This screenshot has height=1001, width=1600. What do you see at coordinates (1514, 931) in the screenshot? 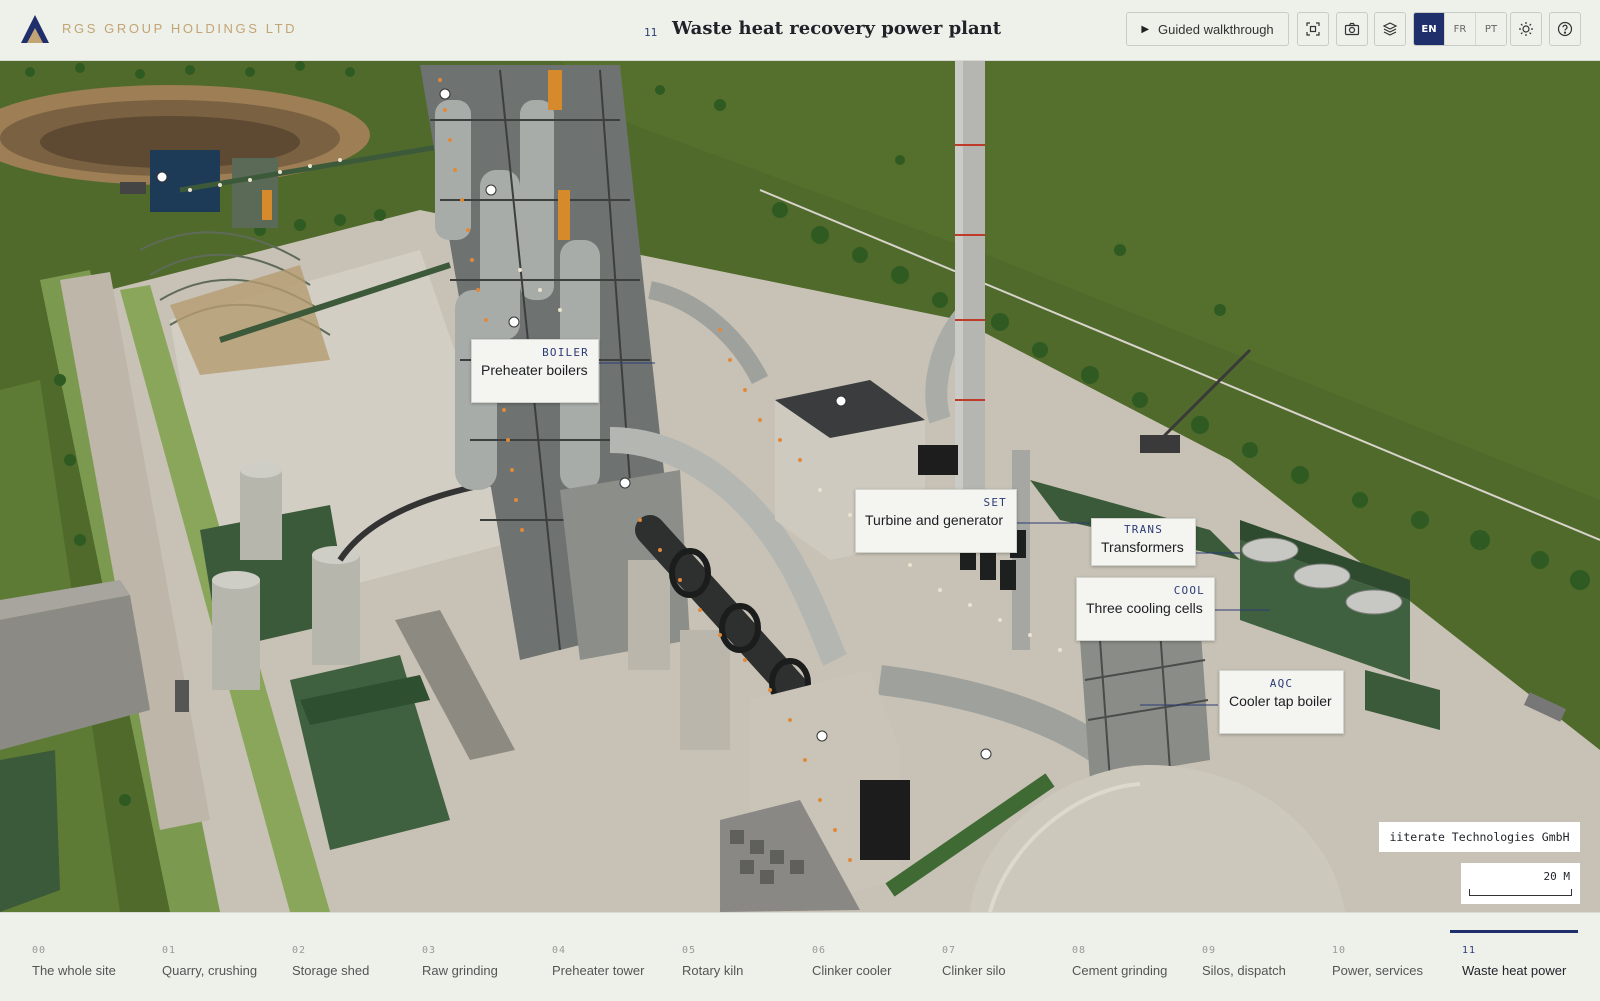
I see `active-indicator` at bounding box center [1514, 931].